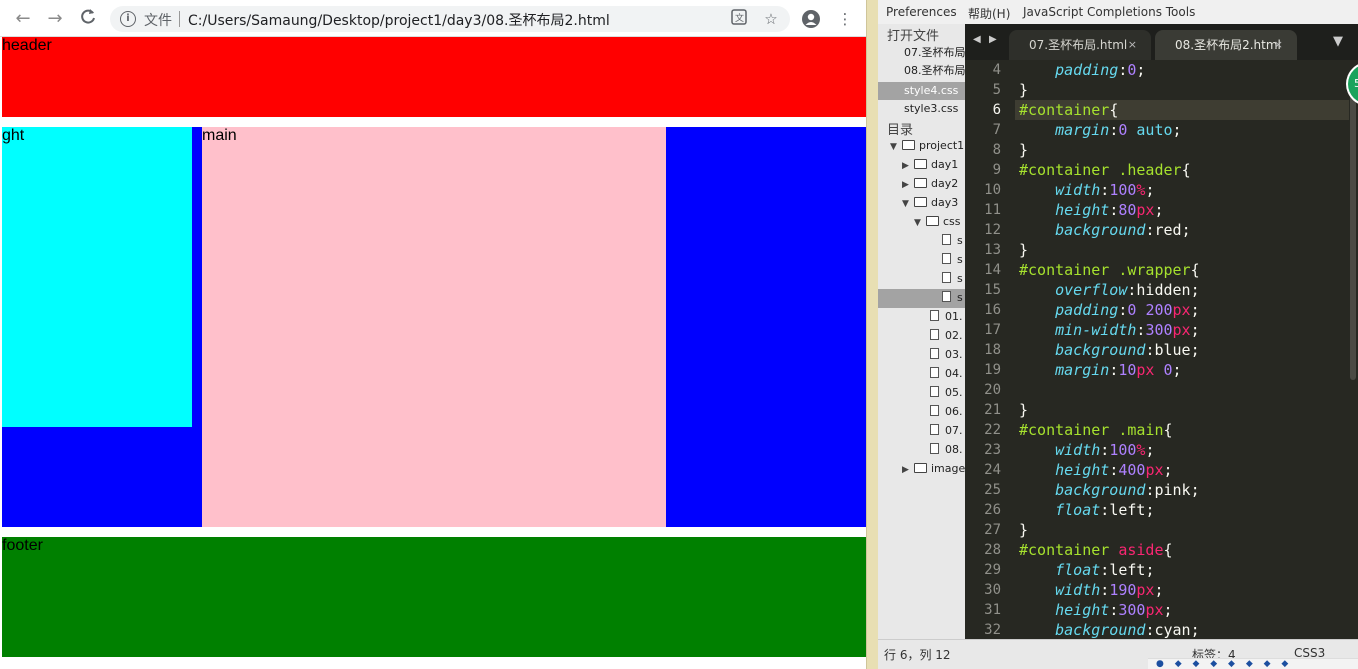 The height and width of the screenshot is (669, 1358). I want to click on left-aside-text: ght, so click(13, 135).